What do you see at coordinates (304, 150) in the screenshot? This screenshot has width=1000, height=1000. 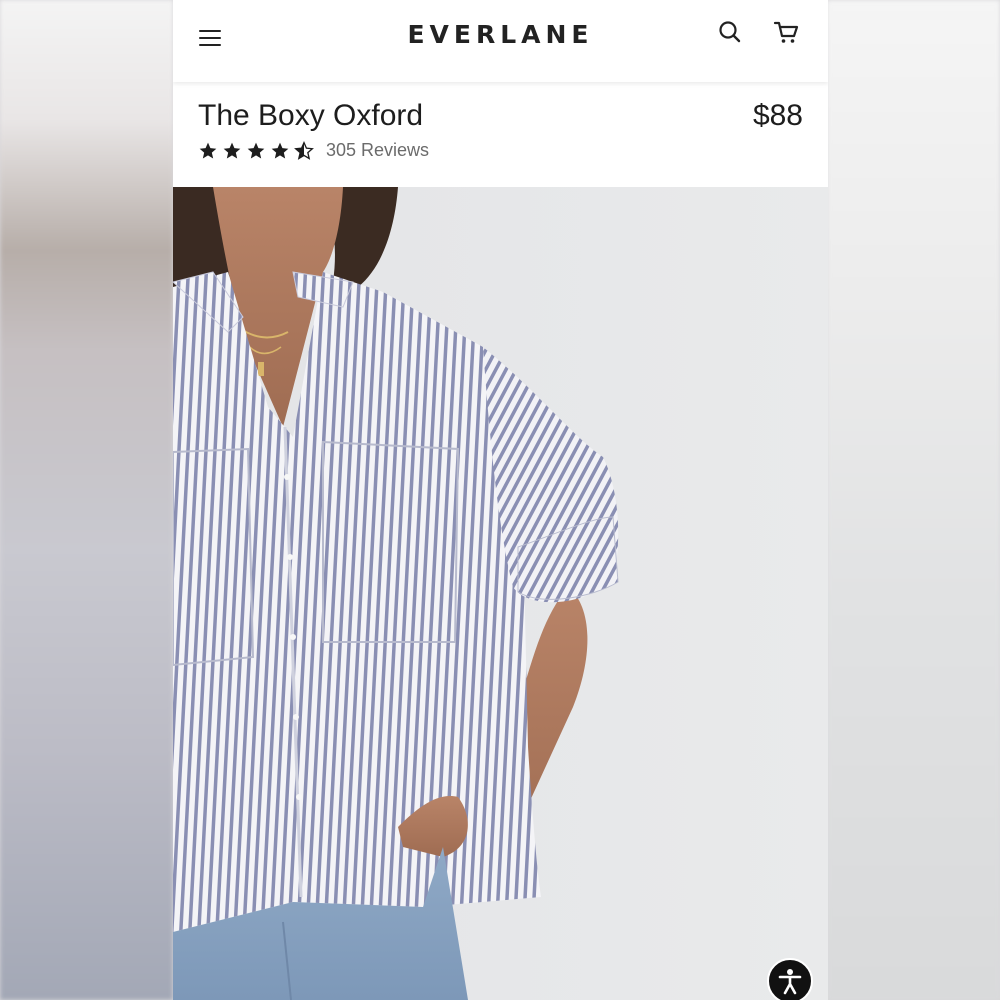 I see `star-half-icon` at bounding box center [304, 150].